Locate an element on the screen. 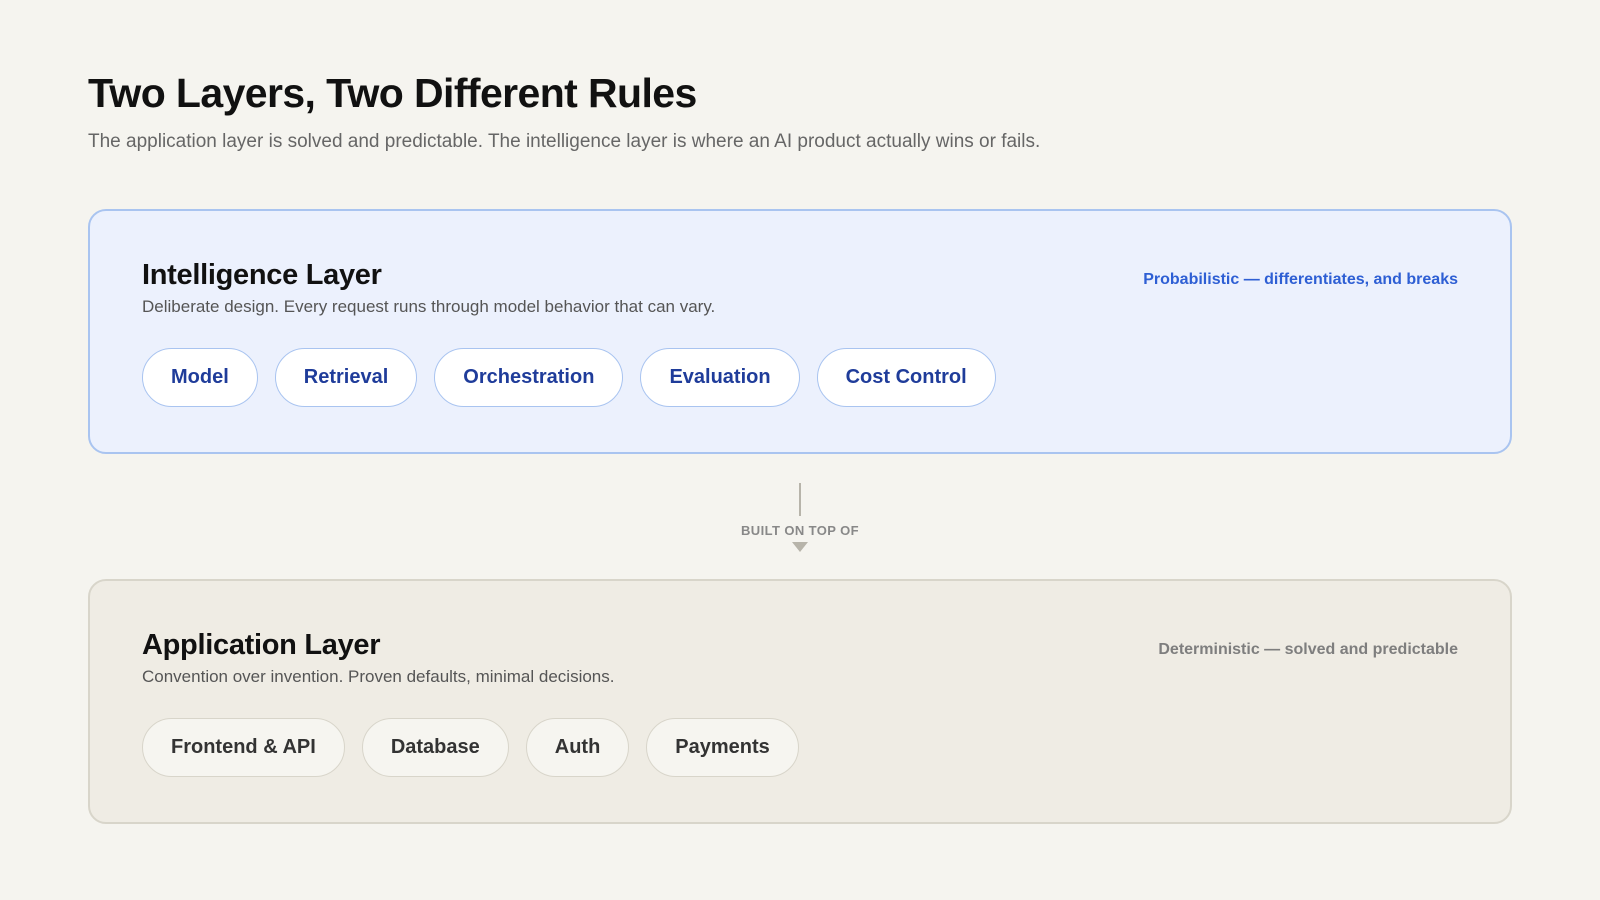  connector-label: BUILT ON TOP OF is located at coordinates (800, 530).